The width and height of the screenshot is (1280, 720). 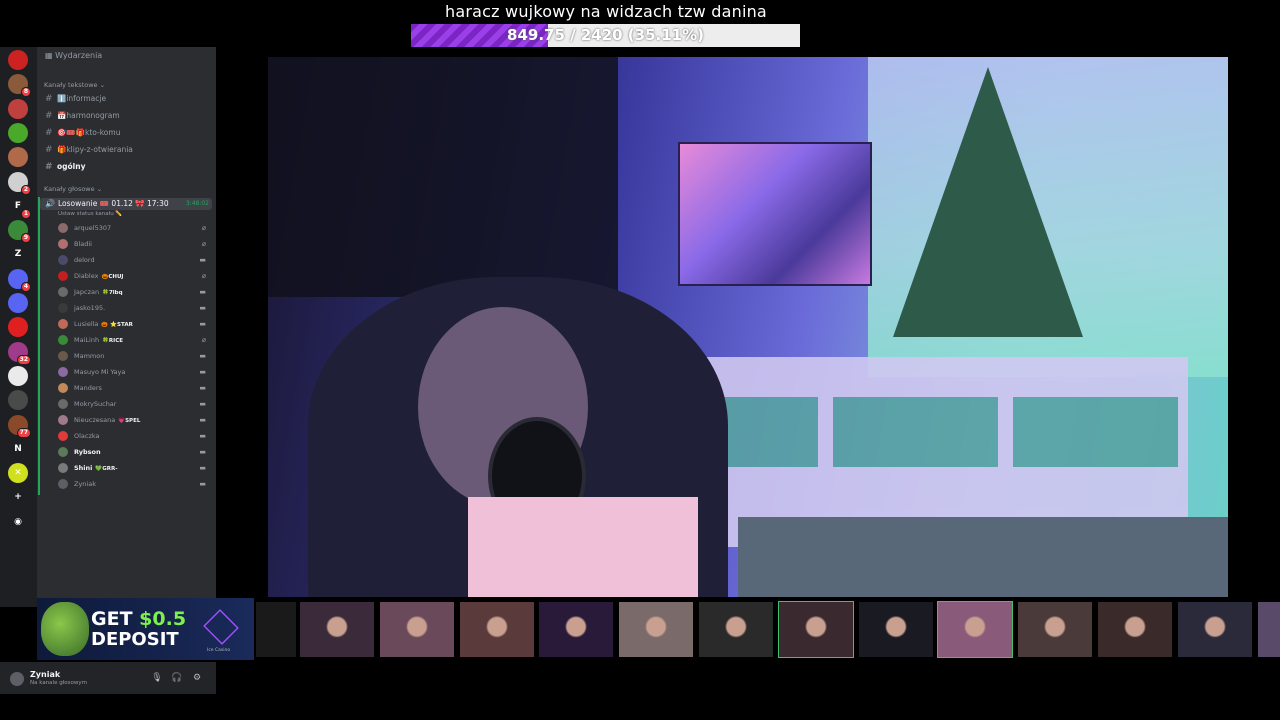 I want to click on server-icon: 99, so click(x=19, y=232).